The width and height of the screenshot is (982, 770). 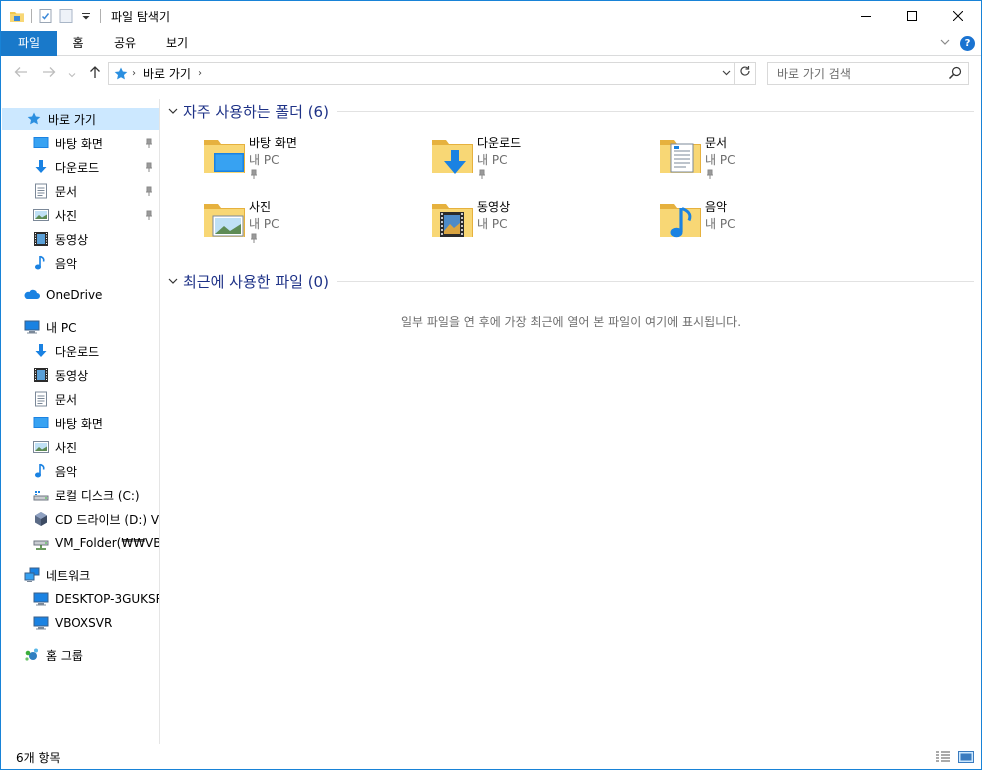 I want to click on picture-icon, so click(x=41, y=215).